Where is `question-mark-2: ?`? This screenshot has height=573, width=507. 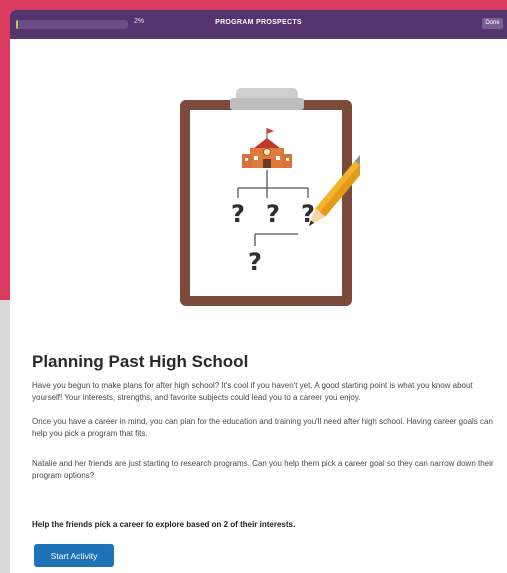
question-mark-2: ? is located at coordinates (273, 214).